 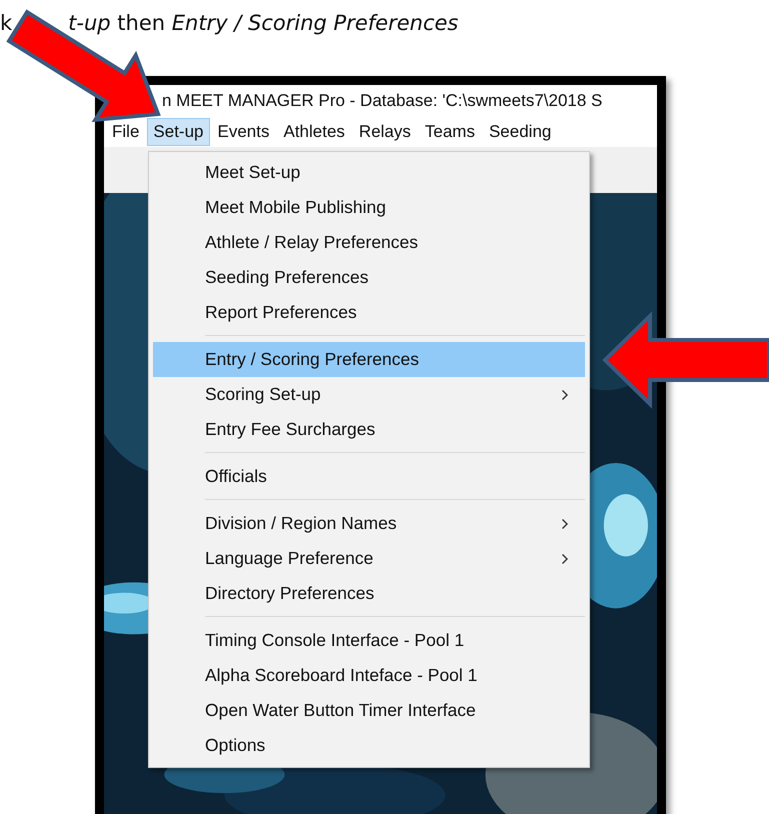 I want to click on menu-item: Officials, so click(x=369, y=476).